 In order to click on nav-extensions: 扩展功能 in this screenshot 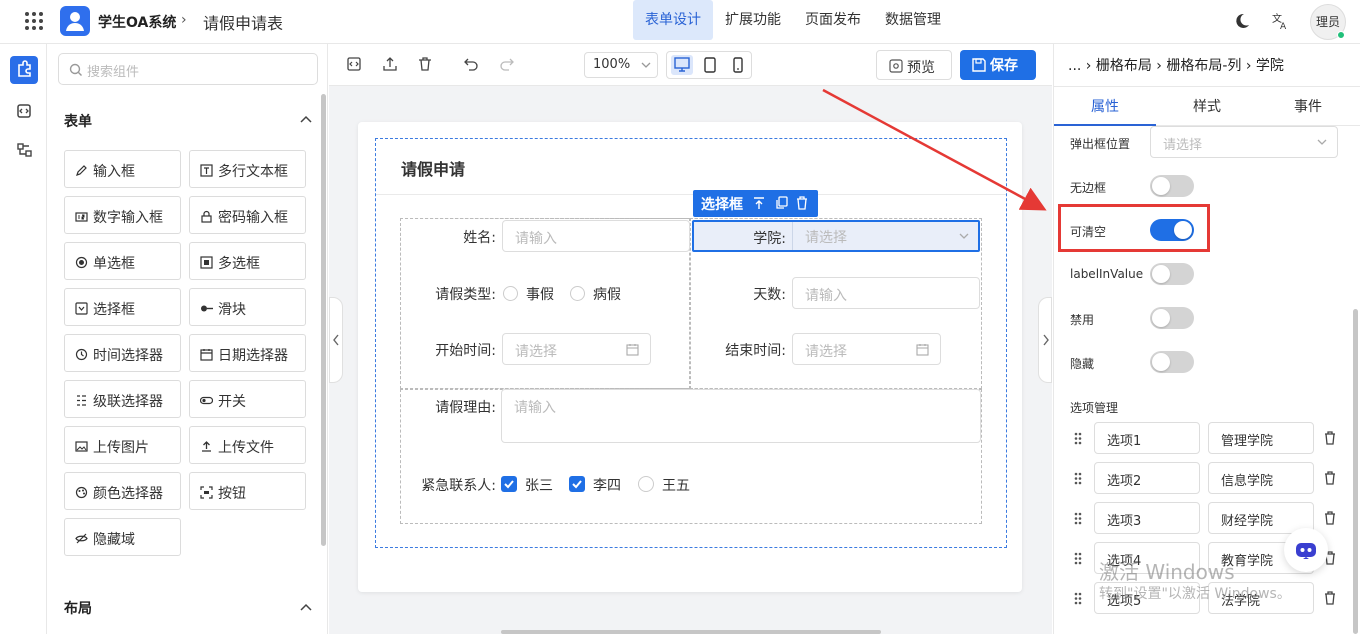, I will do `click(753, 20)`.